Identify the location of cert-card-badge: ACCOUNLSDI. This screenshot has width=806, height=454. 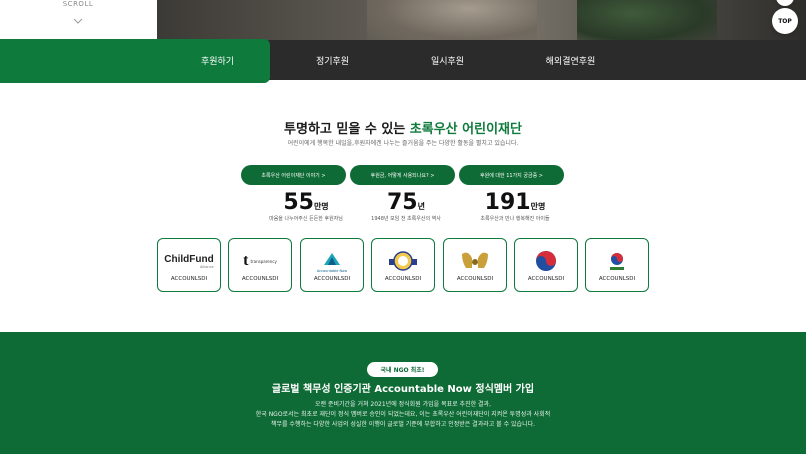
(403, 265).